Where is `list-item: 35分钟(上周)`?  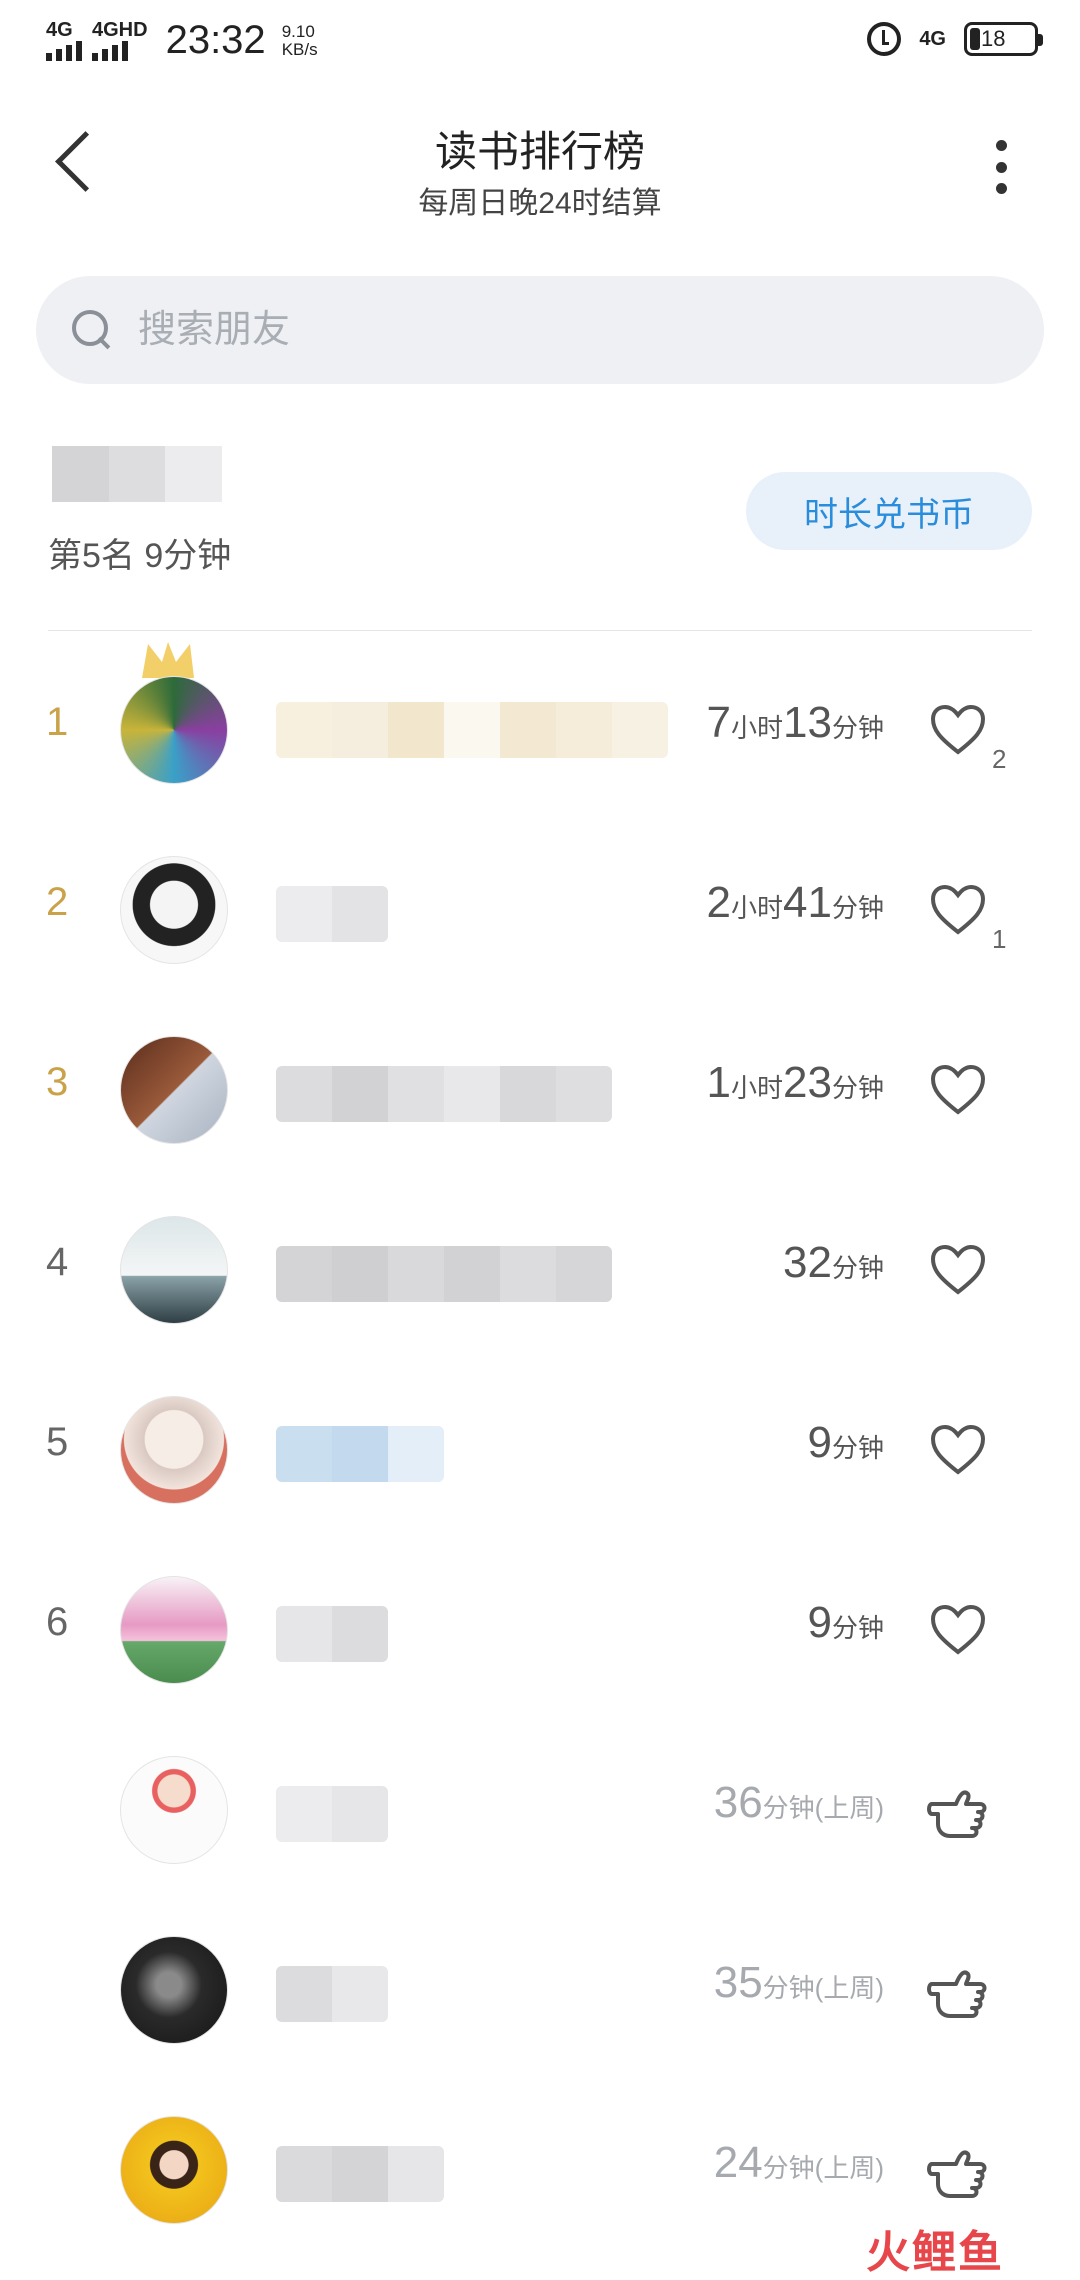 list-item: 35分钟(上周) is located at coordinates (540, 1990).